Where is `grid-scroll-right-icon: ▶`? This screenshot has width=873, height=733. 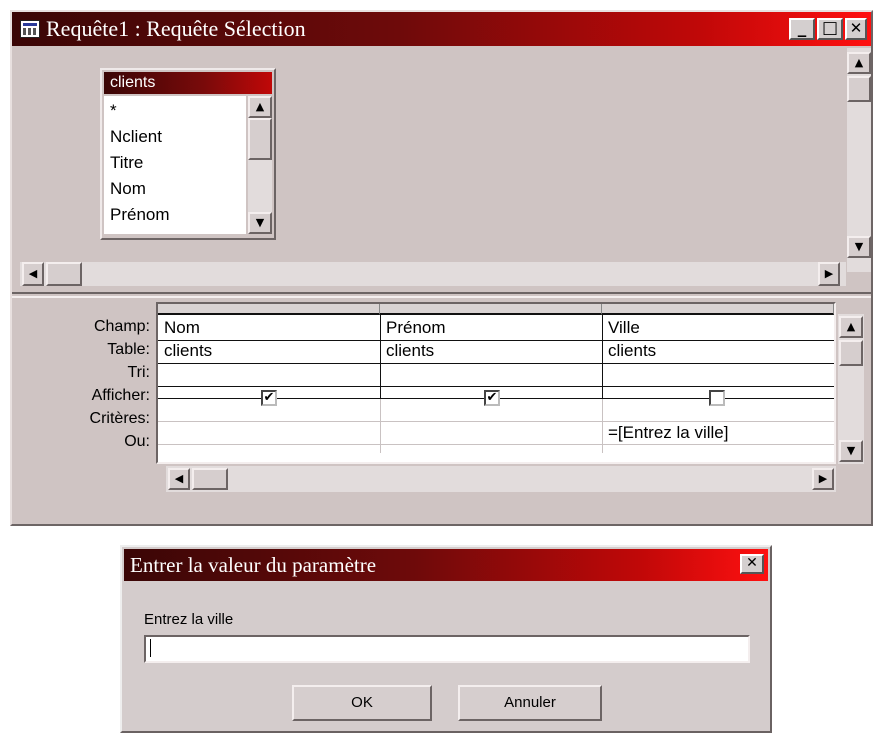 grid-scroll-right-icon: ▶ is located at coordinates (823, 479).